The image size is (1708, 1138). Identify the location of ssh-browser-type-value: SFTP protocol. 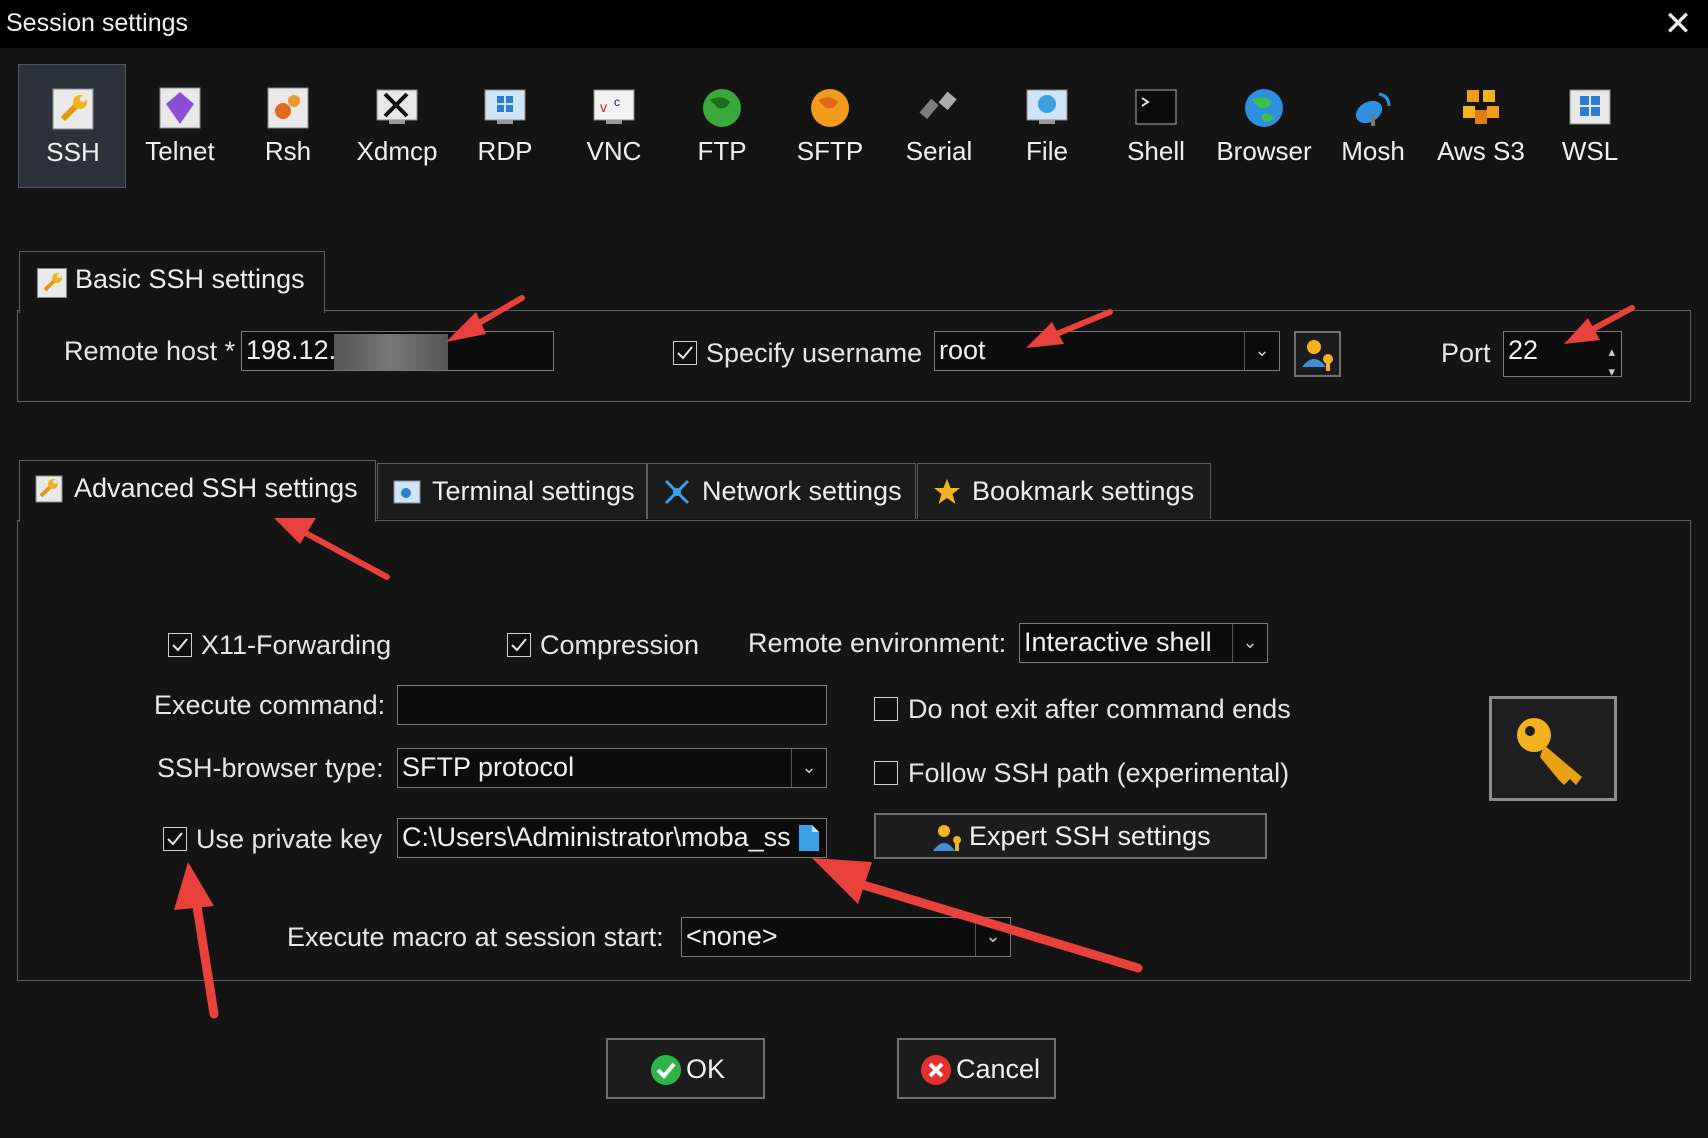
(488, 767).